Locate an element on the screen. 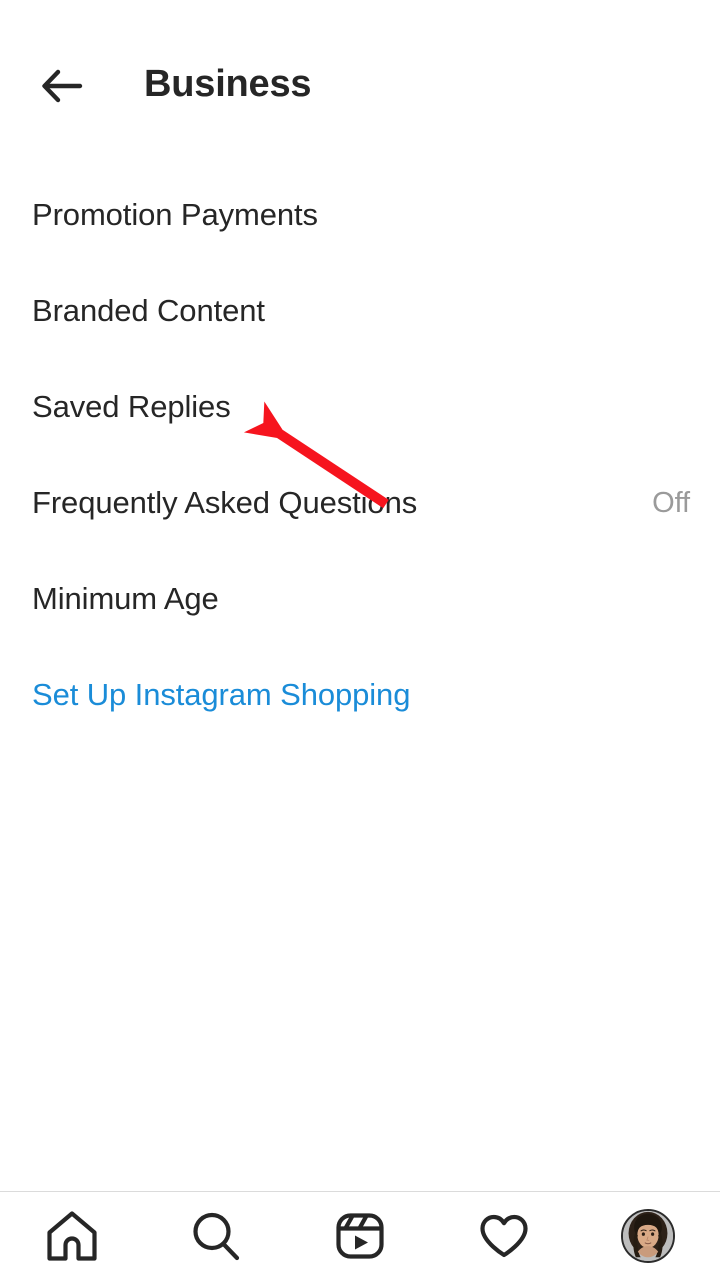 This screenshot has height=1280, width=720. bottom-navigation-bar is located at coordinates (360, 1235).